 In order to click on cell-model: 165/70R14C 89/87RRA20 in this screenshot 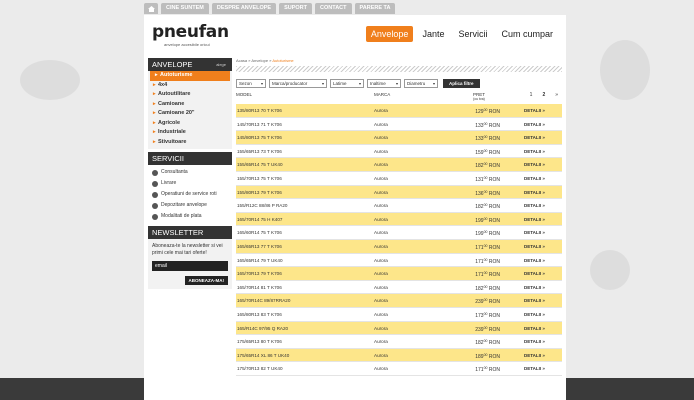, I will do `click(305, 300)`.